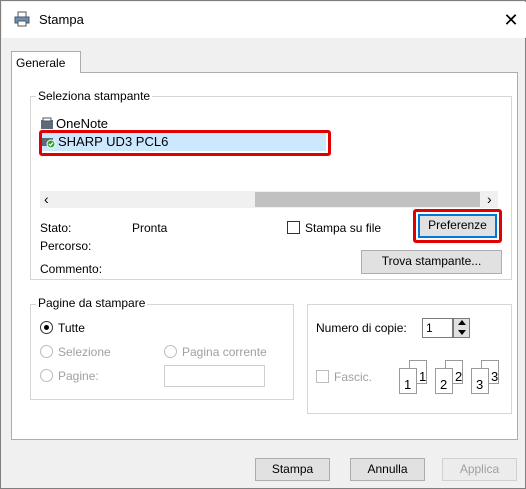 The image size is (526, 489). Describe the element at coordinates (264, 20) in the screenshot. I see `title-bar: Stampa ✕` at that location.